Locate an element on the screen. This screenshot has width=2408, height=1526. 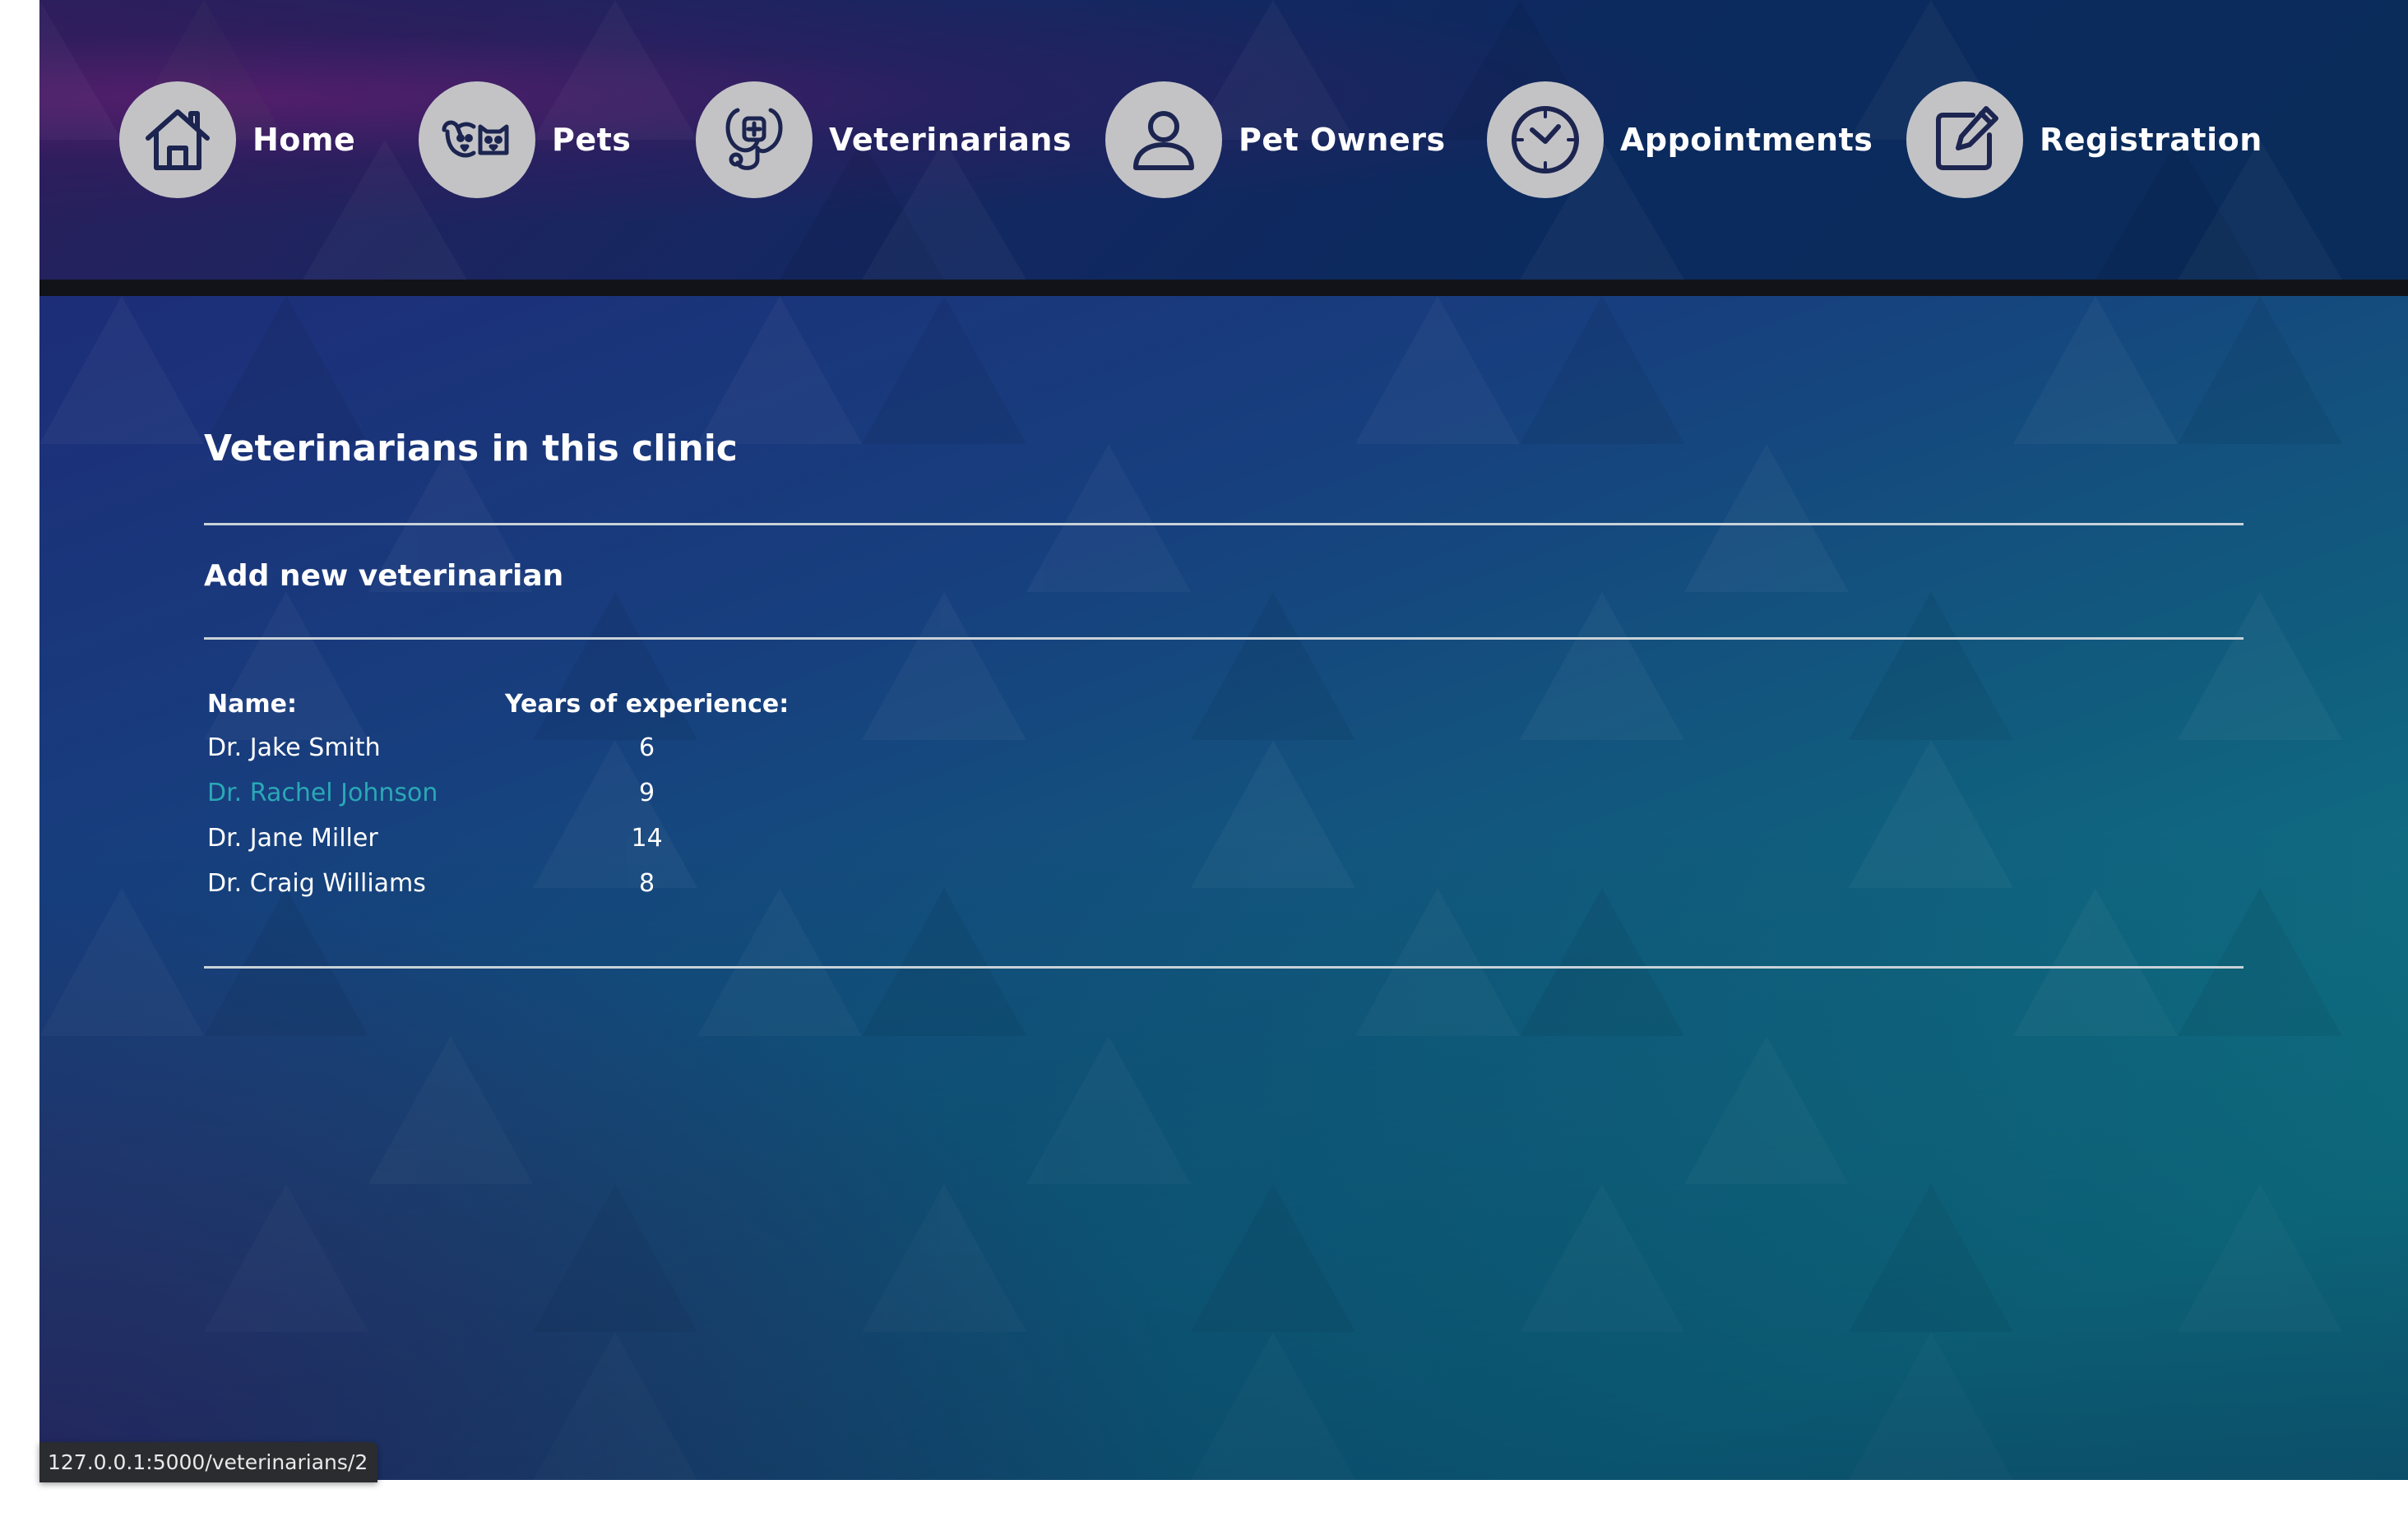
nav-veterinarians-label: Veterinarians is located at coordinates (951, 140).